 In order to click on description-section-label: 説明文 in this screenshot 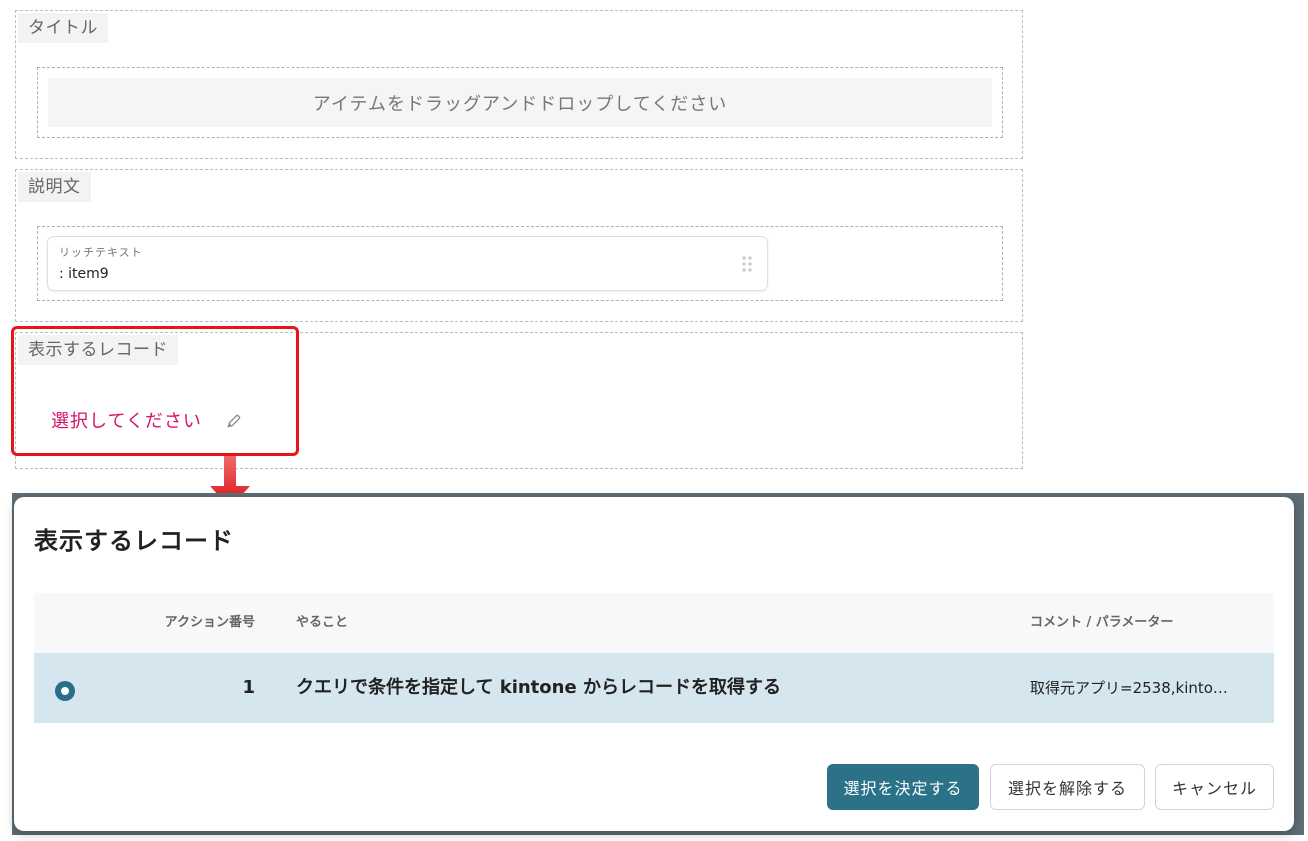, I will do `click(54, 187)`.